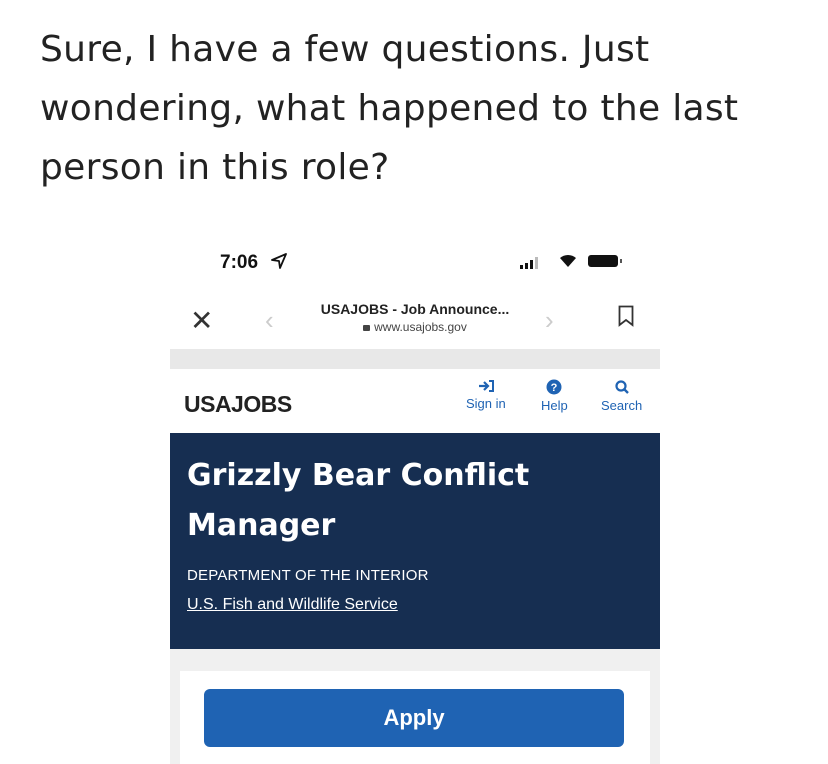 The height and width of the screenshot is (764, 828). I want to click on usajobs-logo: USAJOBS, so click(238, 404).